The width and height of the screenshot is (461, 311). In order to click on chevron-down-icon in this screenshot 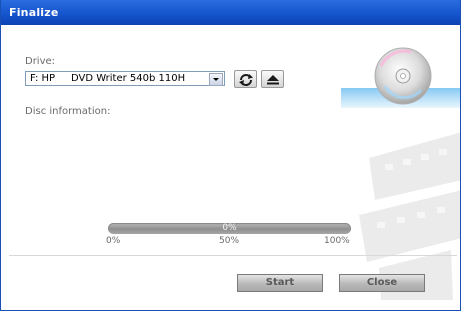, I will do `click(216, 79)`.